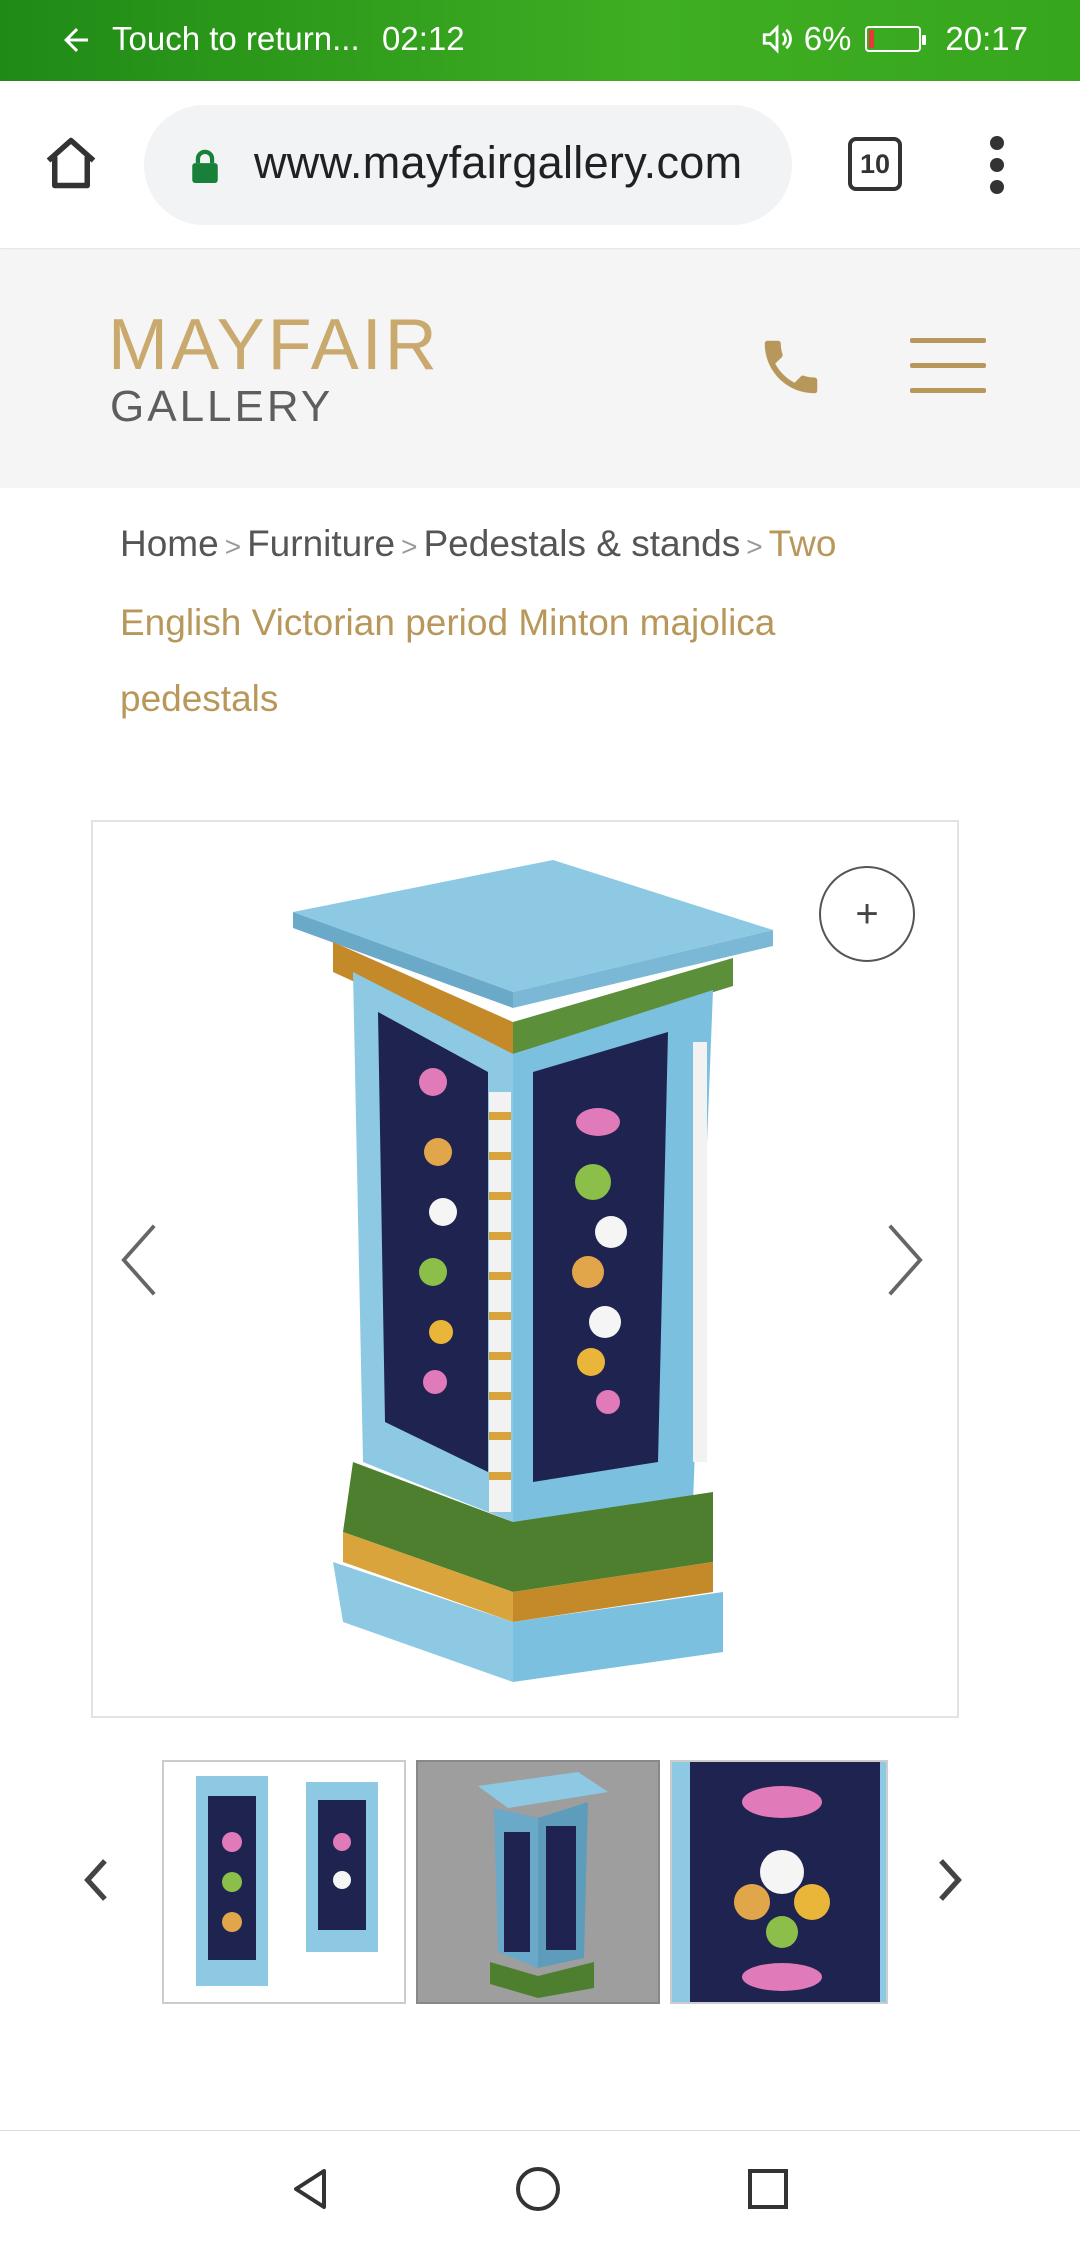 Image resolution: width=1080 pixels, height=2244 pixels. Describe the element at coordinates (139, 1260) in the screenshot. I see `chevron-left-icon` at that location.